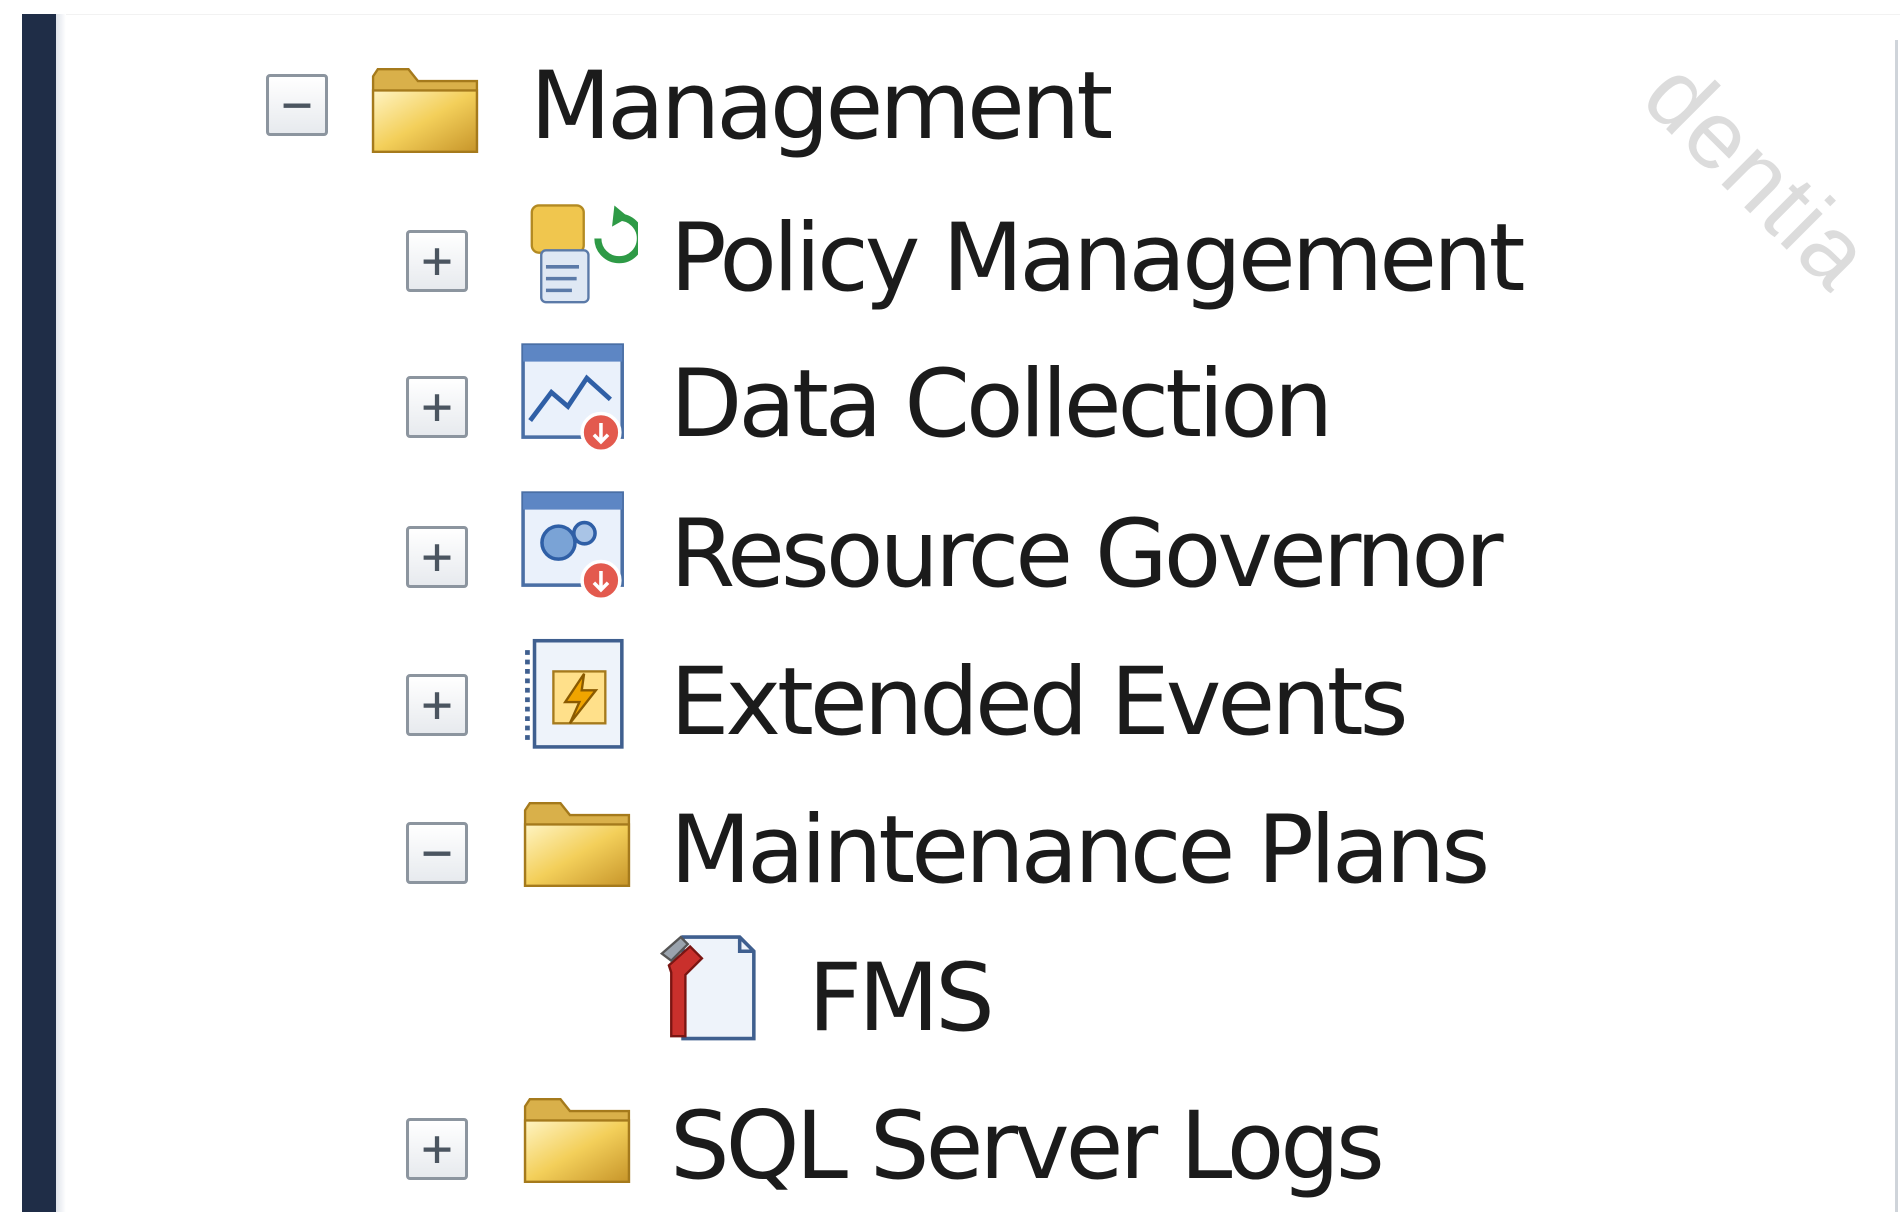  What do you see at coordinates (1001, 404) in the screenshot?
I see `tree-node-label: Data Collection` at bounding box center [1001, 404].